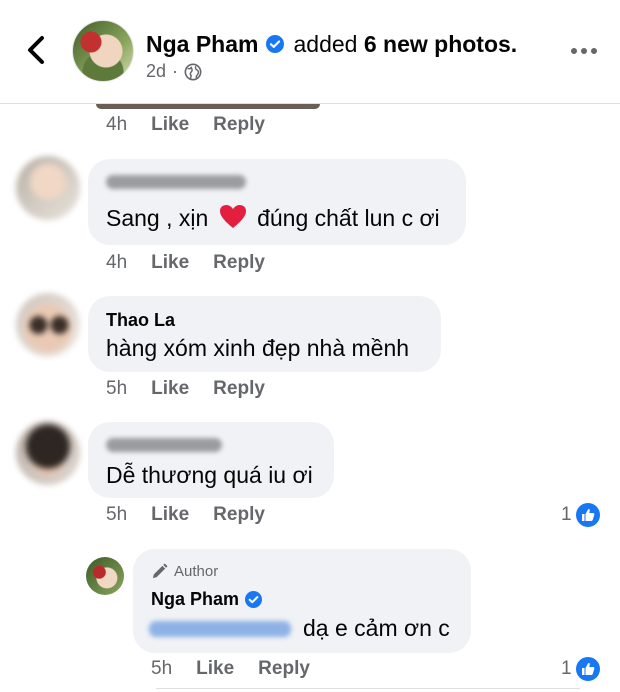  I want to click on pencil-icon, so click(160, 571).